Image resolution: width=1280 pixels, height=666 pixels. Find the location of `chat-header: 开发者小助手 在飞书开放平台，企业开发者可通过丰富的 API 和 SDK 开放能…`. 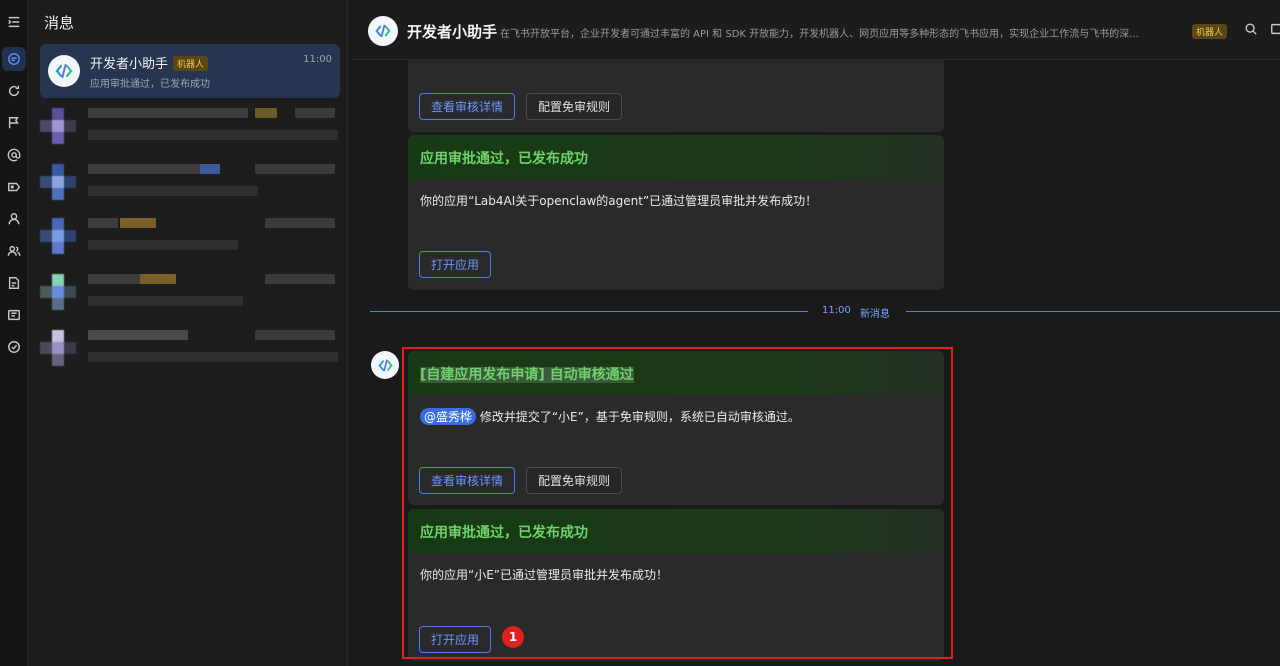

chat-header: 开发者小助手 在飞书开放平台，企业开发者可通过丰富的 API 和 SDK 开放能… is located at coordinates (816, 30).